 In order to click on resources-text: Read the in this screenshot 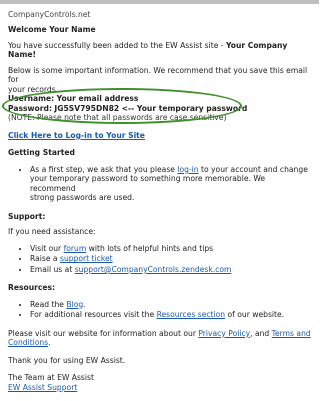, I will do `click(48, 304)`.